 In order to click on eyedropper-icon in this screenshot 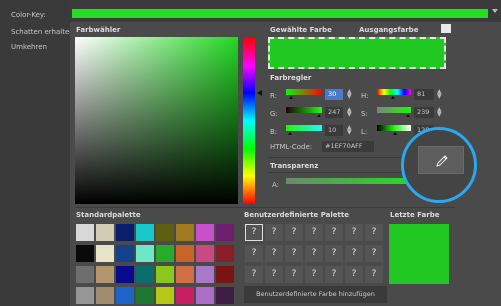, I will do `click(442, 161)`.